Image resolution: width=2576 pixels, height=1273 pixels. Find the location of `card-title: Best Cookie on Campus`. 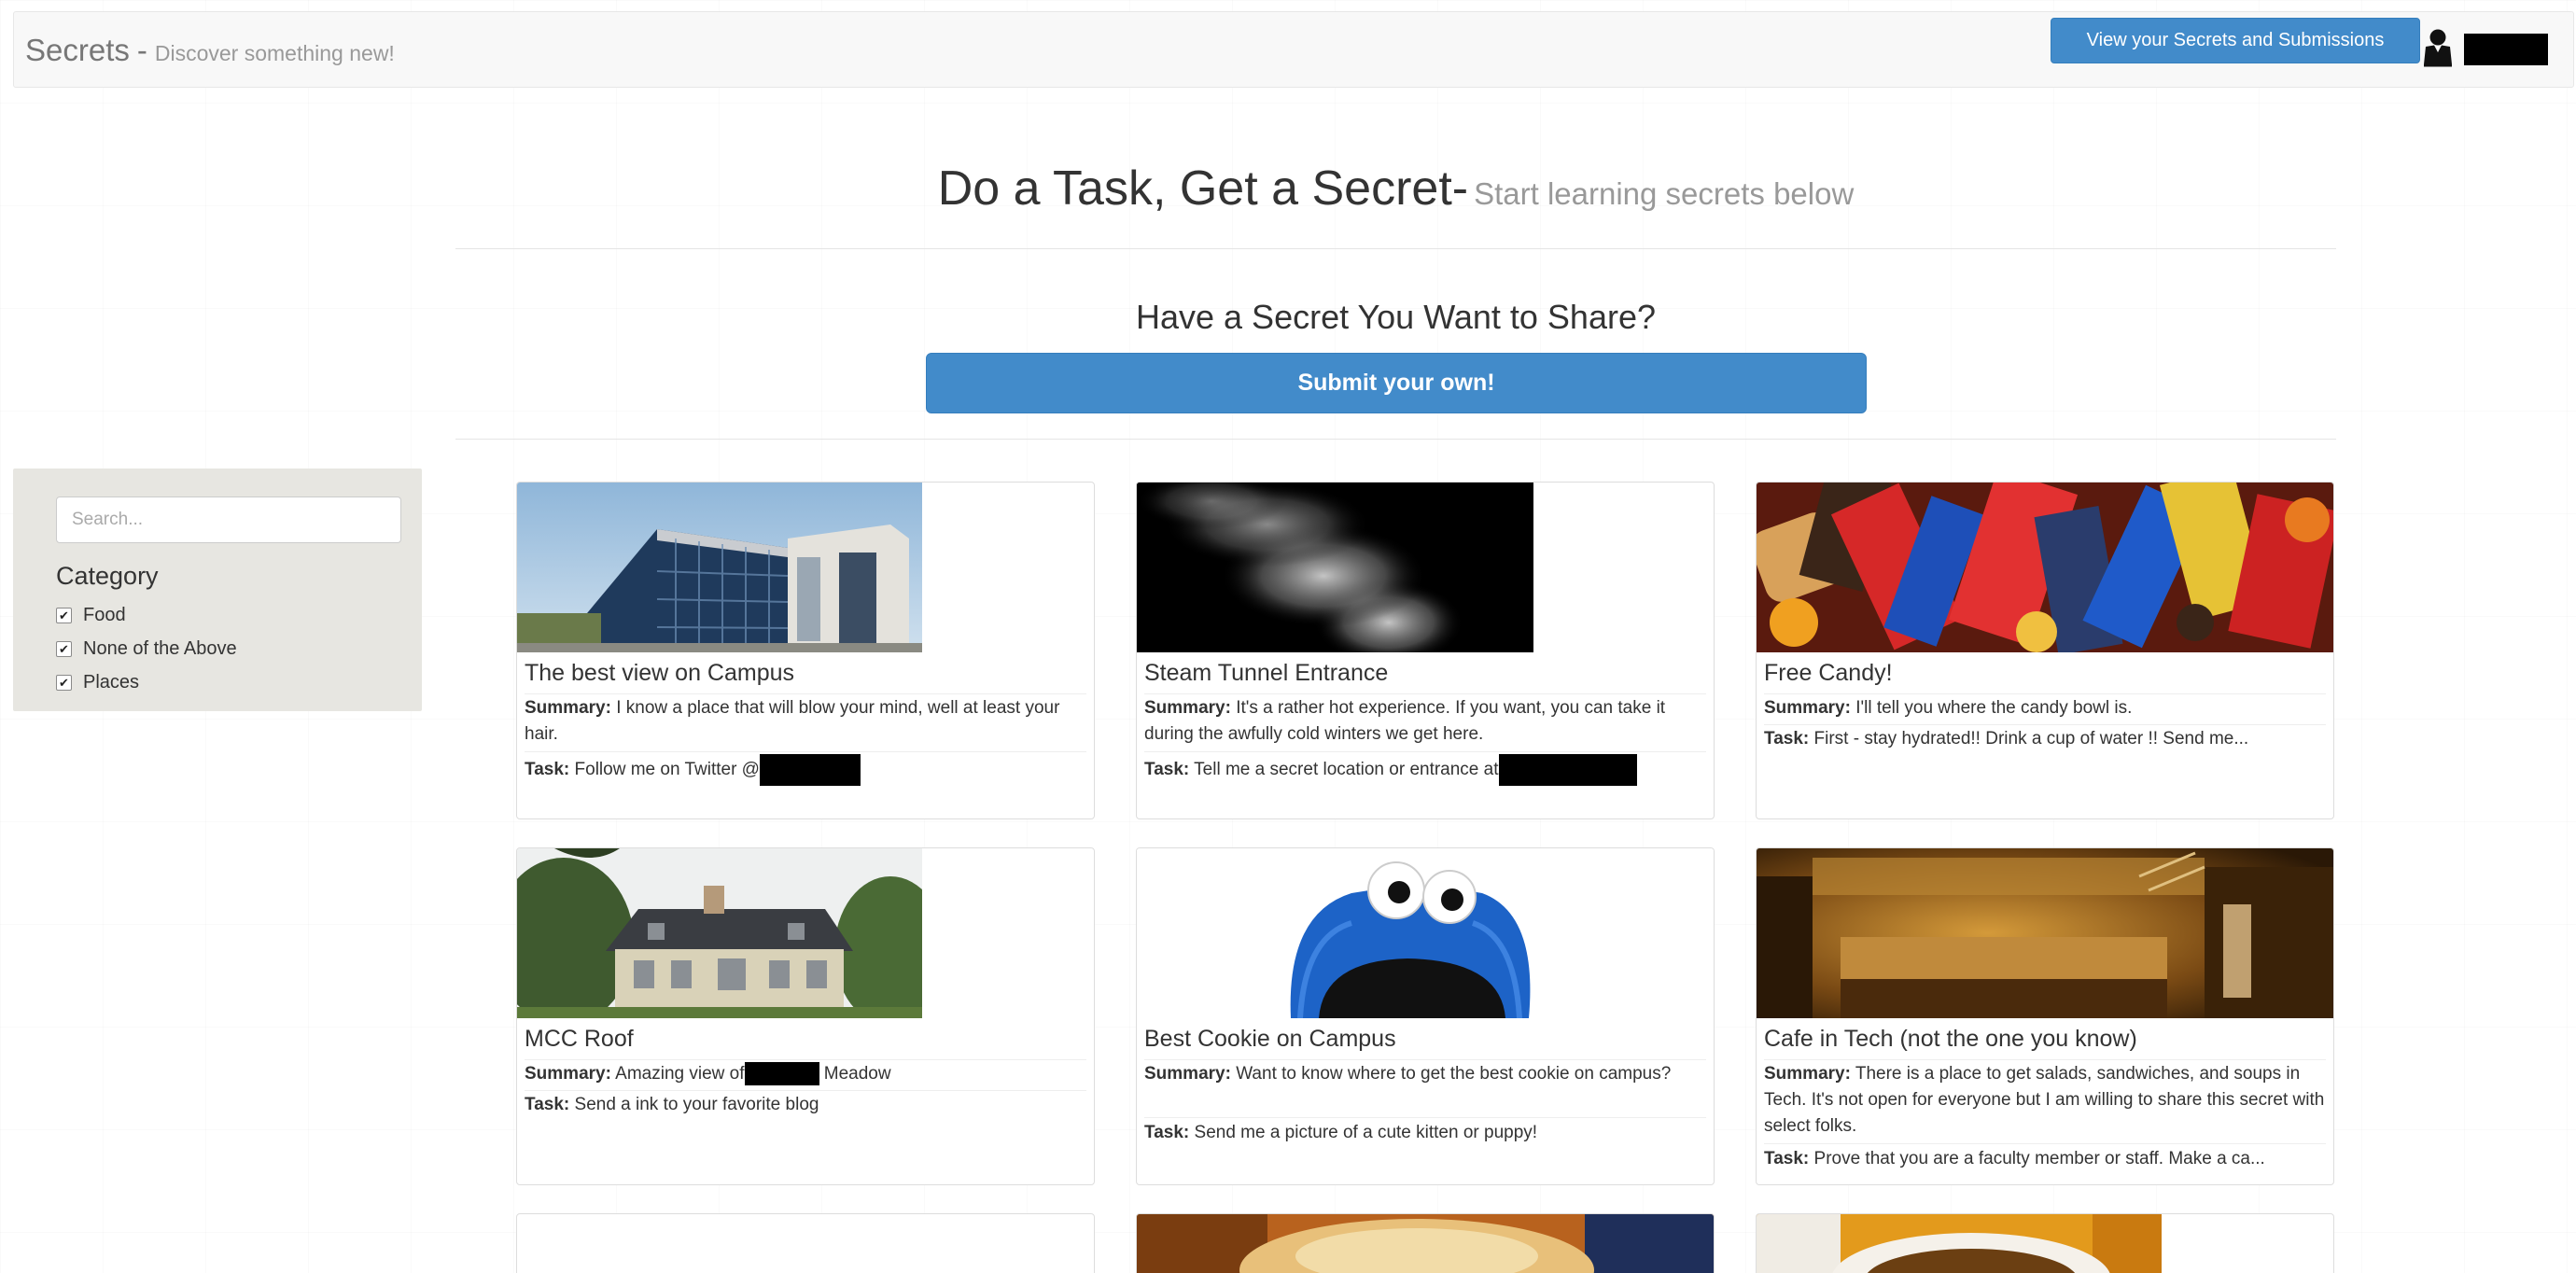

card-title: Best Cookie on Campus is located at coordinates (1270, 1039).